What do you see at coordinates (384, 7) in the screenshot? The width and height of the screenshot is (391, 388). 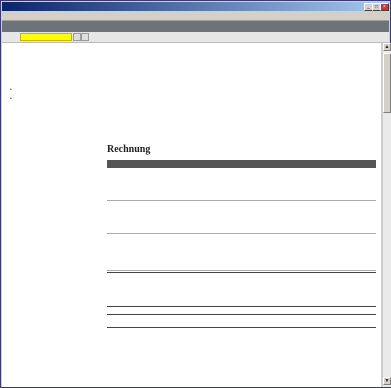 I see `close-button: ×` at bounding box center [384, 7].